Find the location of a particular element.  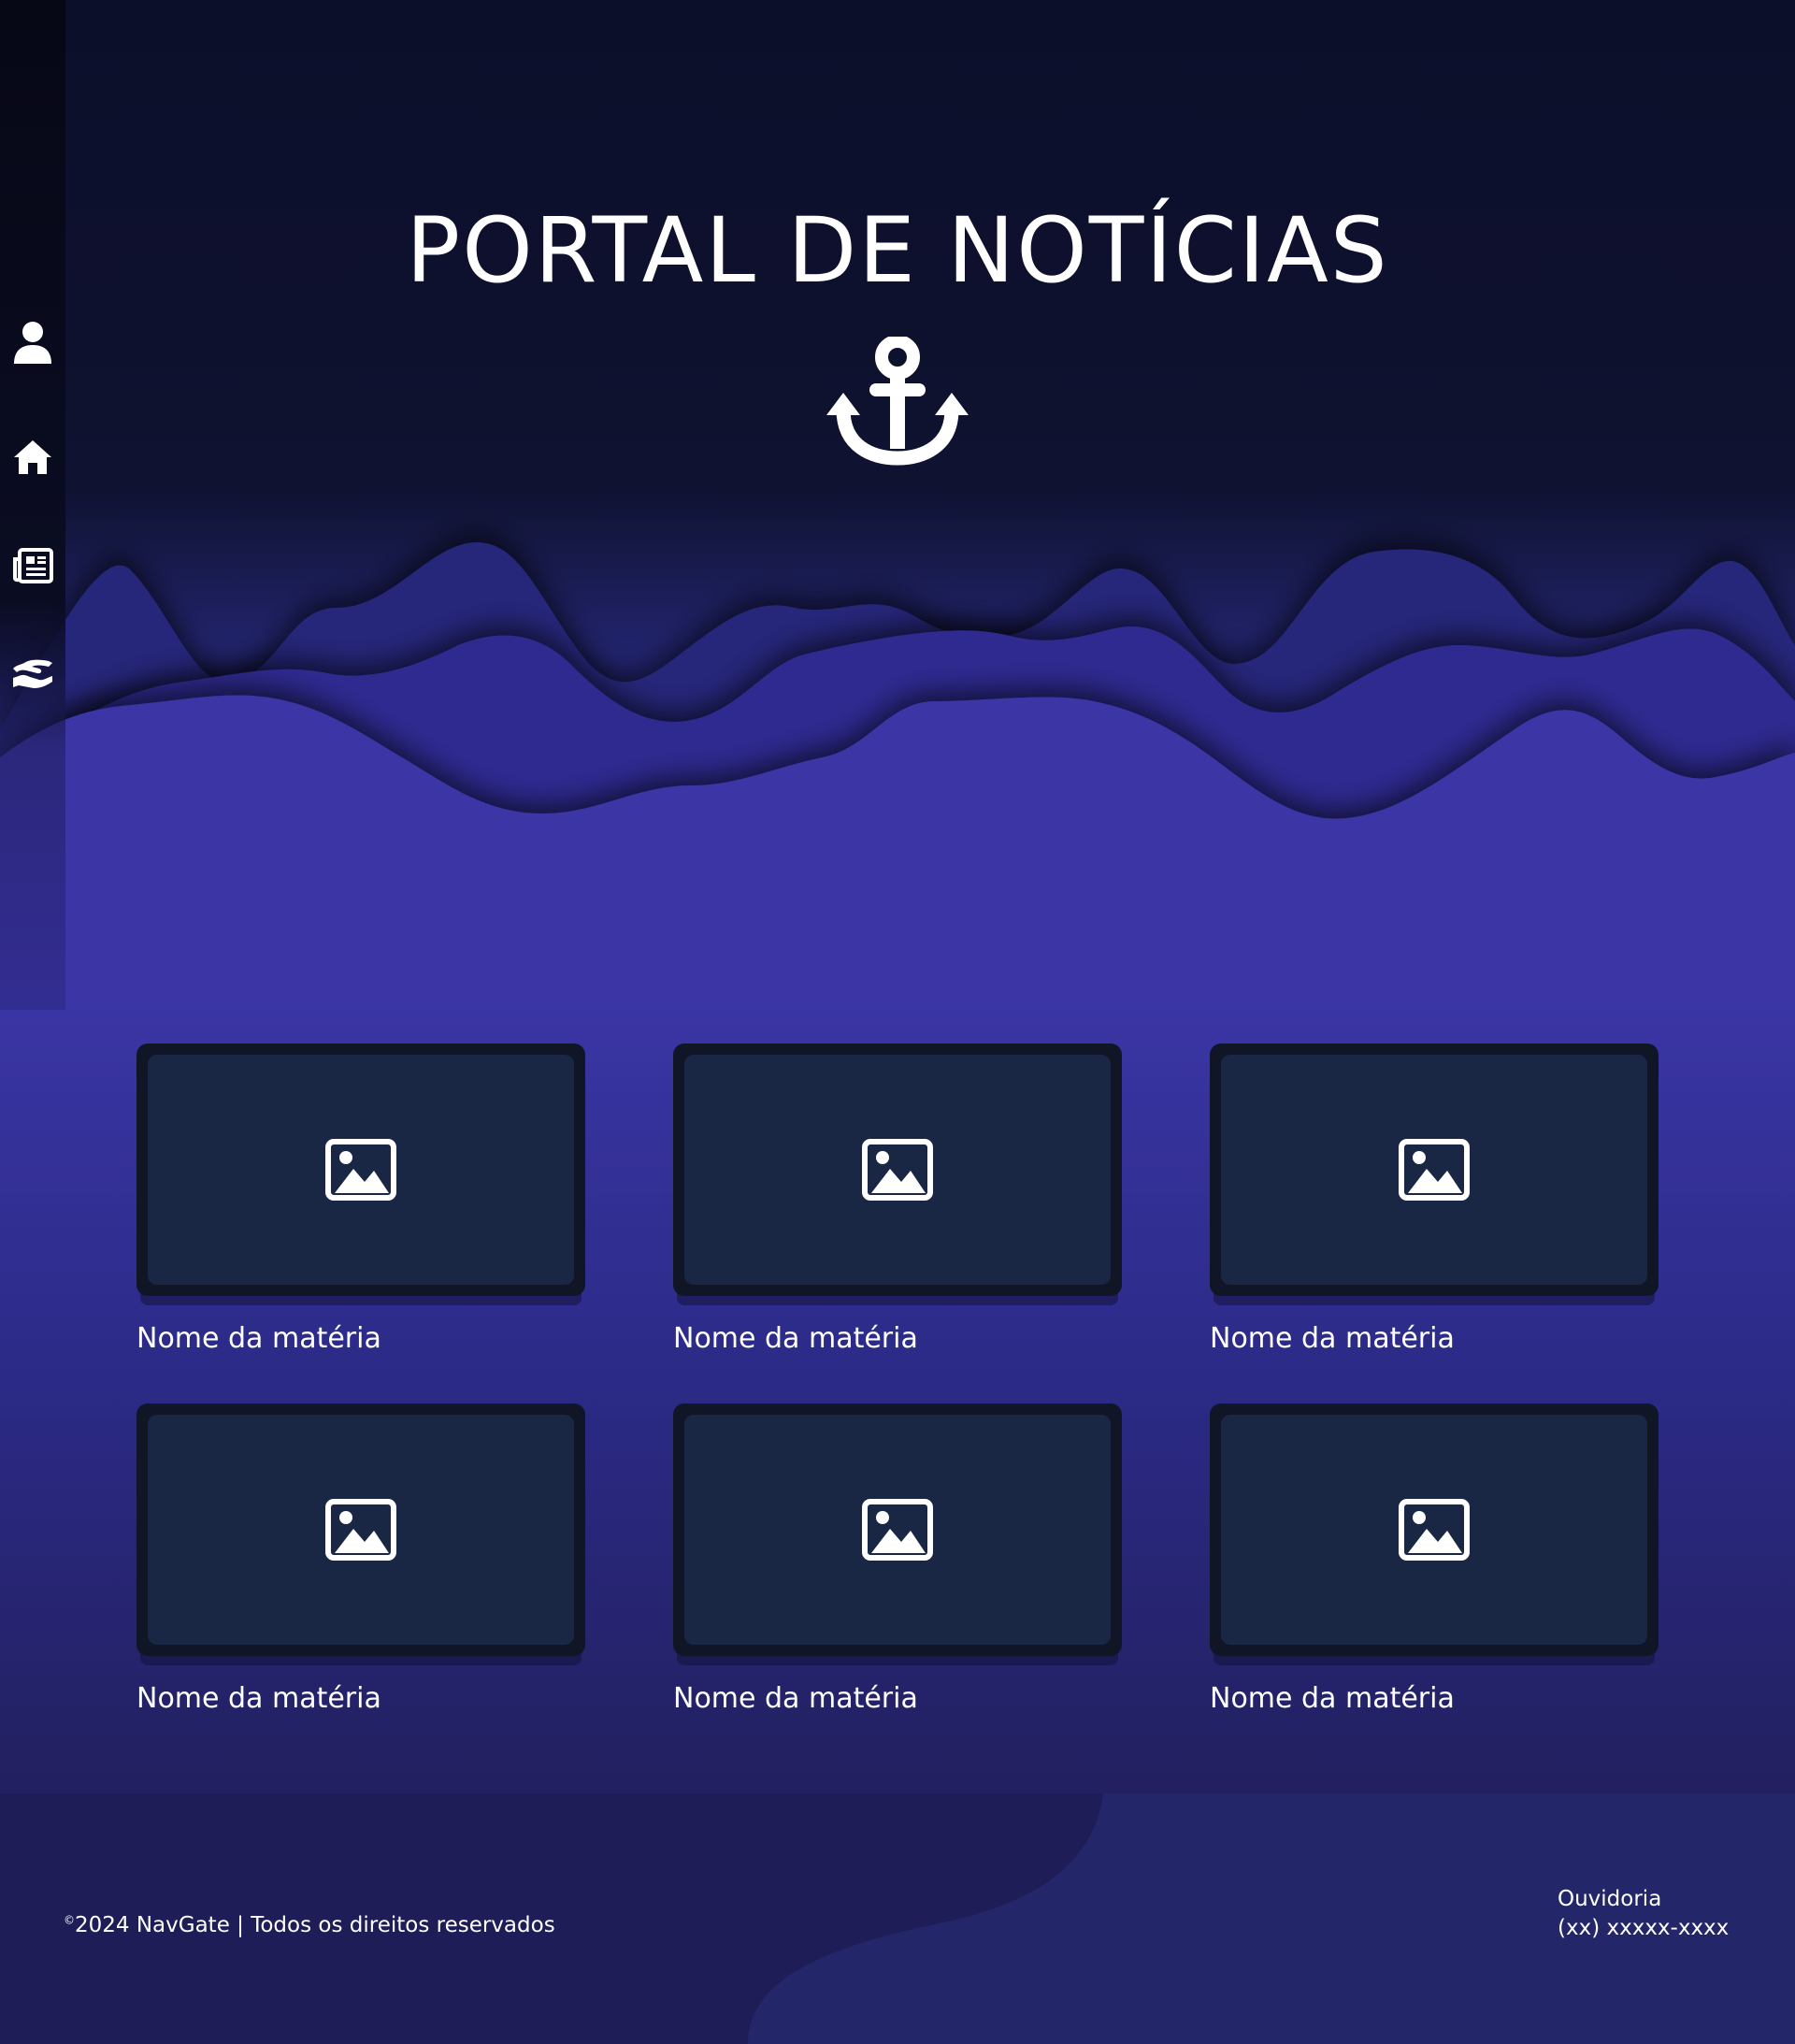

copyright-symbol: © is located at coordinates (69, 1920).